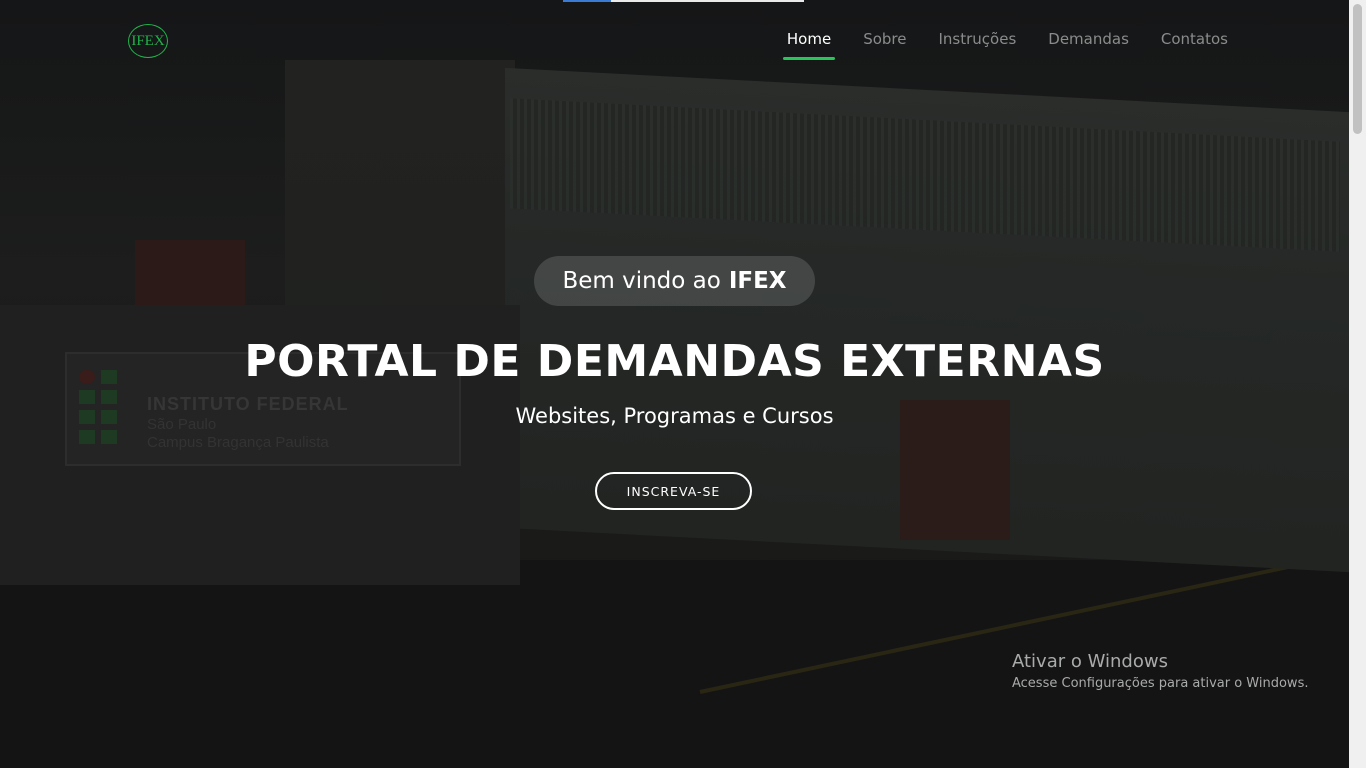 The image size is (1366, 768). What do you see at coordinates (1088, 43) in the screenshot?
I see `nav-item-demandas: Demandas` at bounding box center [1088, 43].